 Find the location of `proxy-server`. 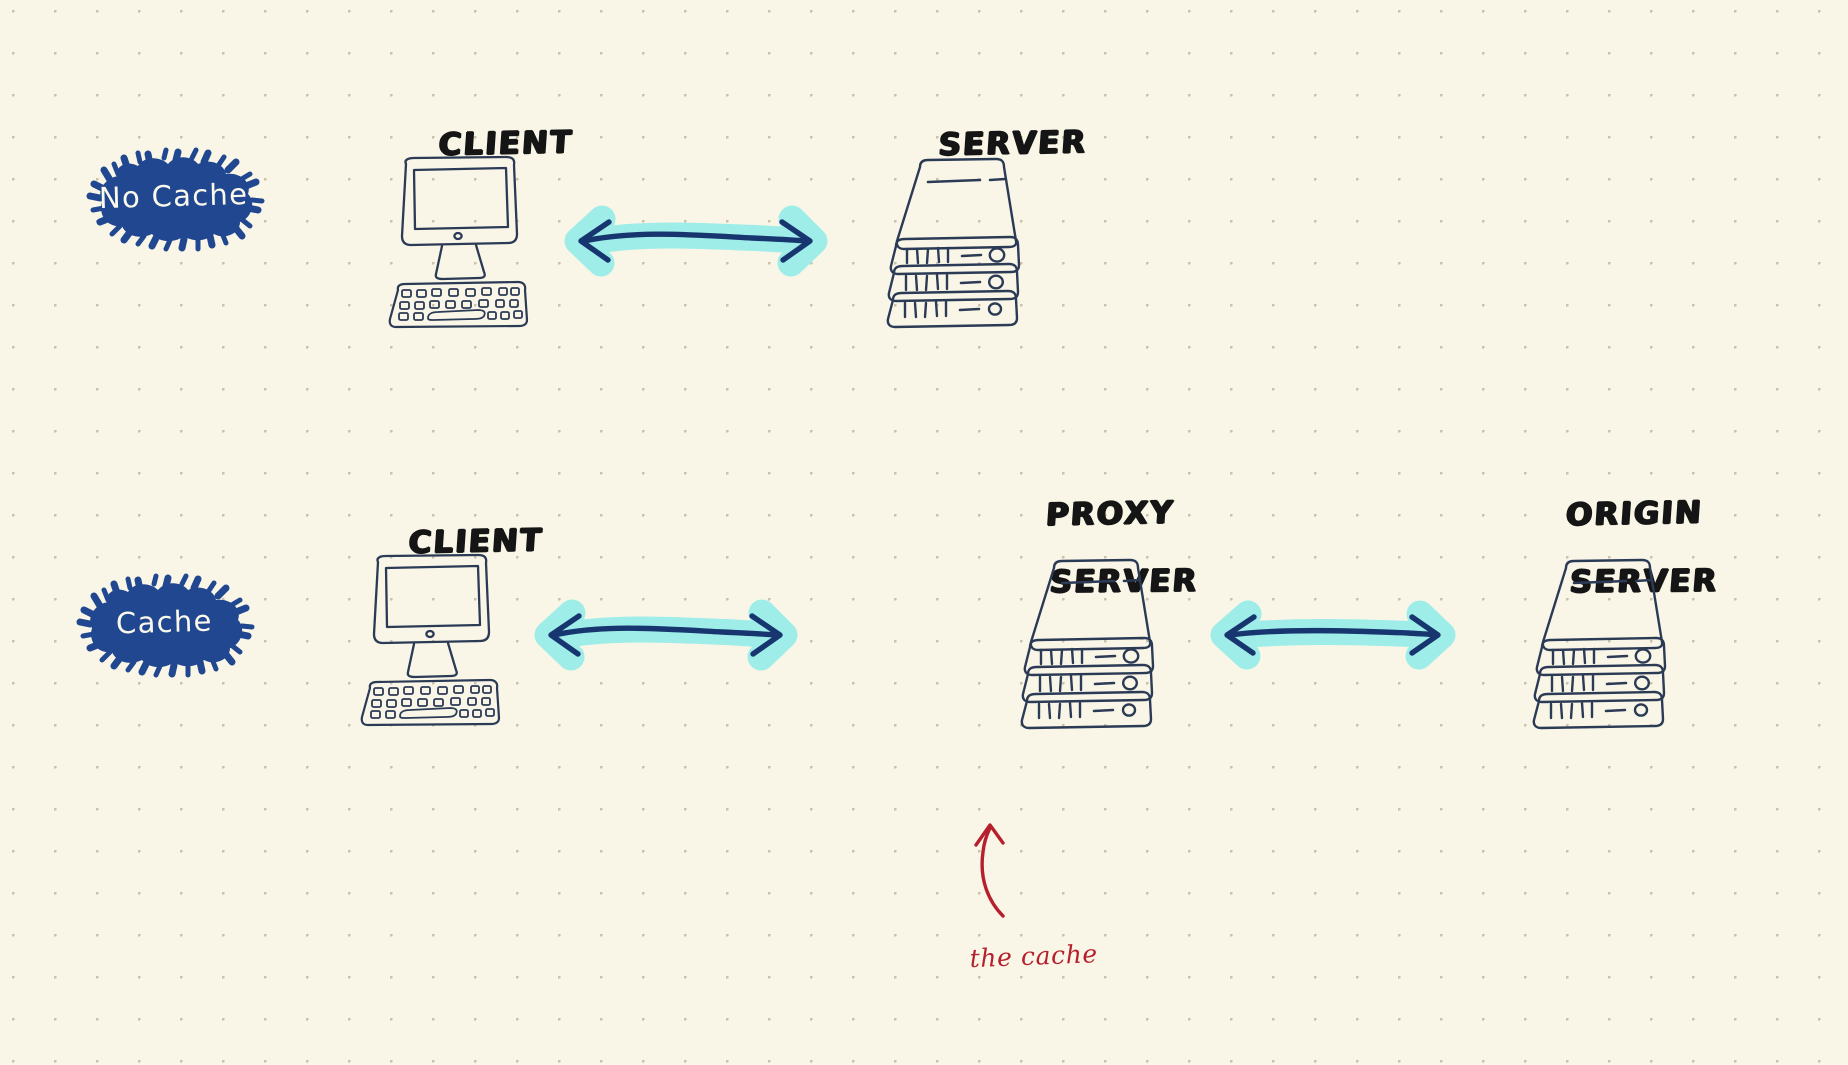

proxy-server is located at coordinates (1087, 644).